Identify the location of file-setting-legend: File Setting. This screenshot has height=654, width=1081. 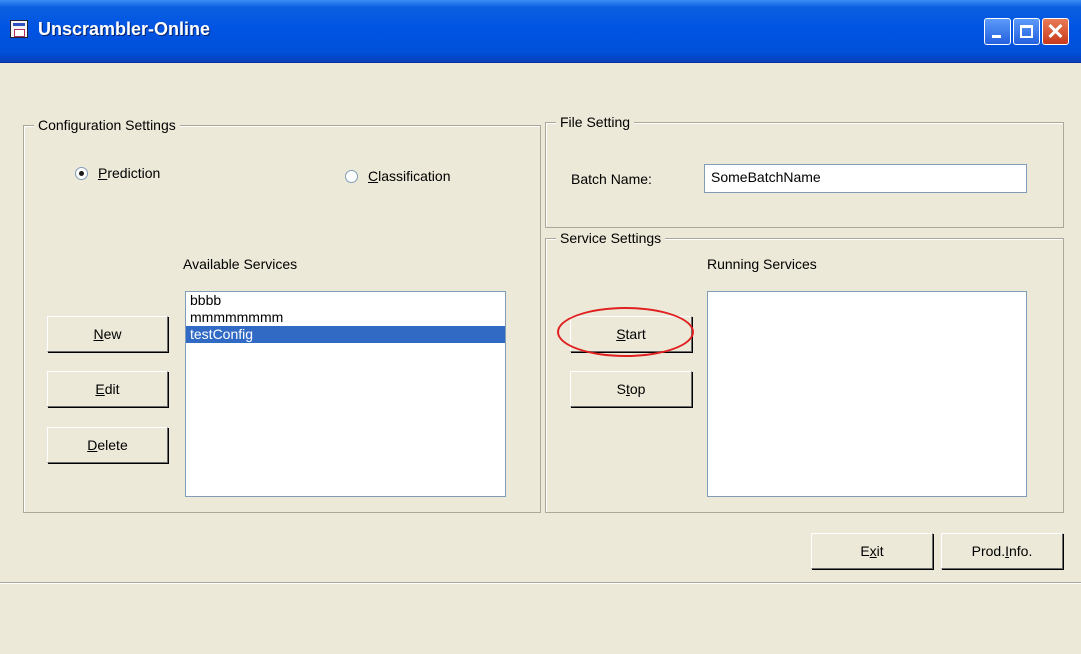
(595, 122).